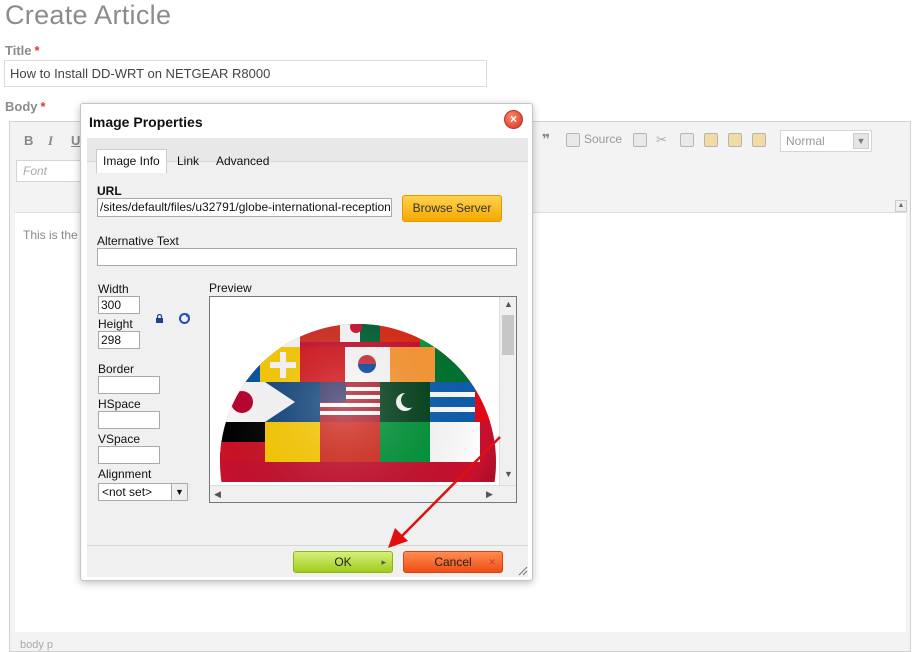 The height and width of the screenshot is (652, 913). Describe the element at coordinates (453, 562) in the screenshot. I see `cancel-button: Cancel ✕` at that location.